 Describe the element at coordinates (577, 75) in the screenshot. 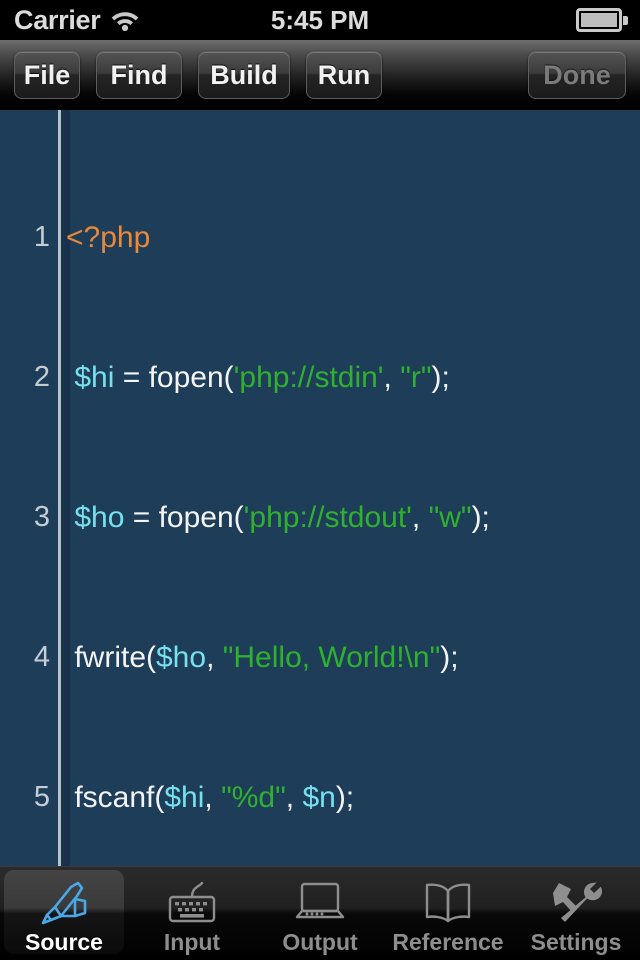

I see `done-button: Done` at that location.